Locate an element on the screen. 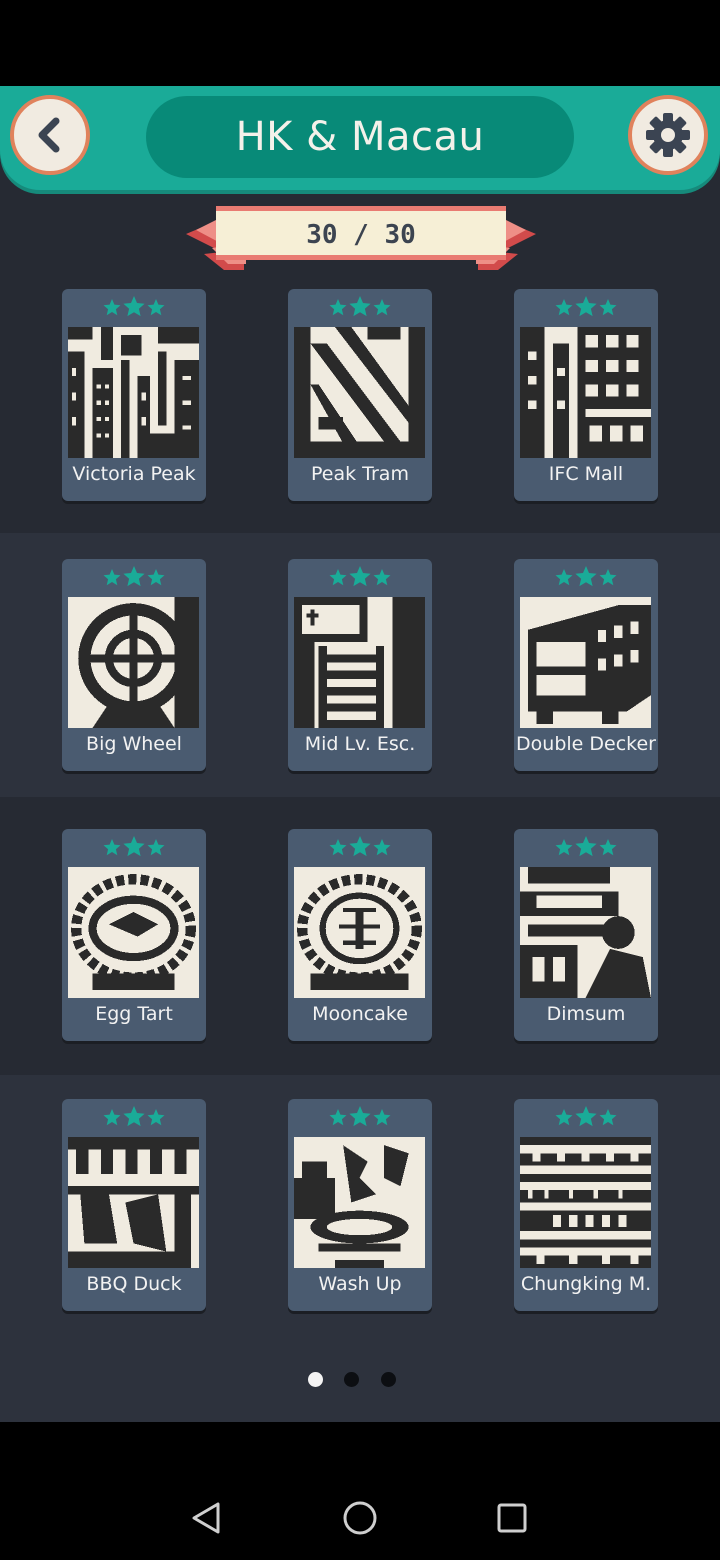 The image size is (720, 1560). level-card-double-decker: Double Decker is located at coordinates (586, 665).